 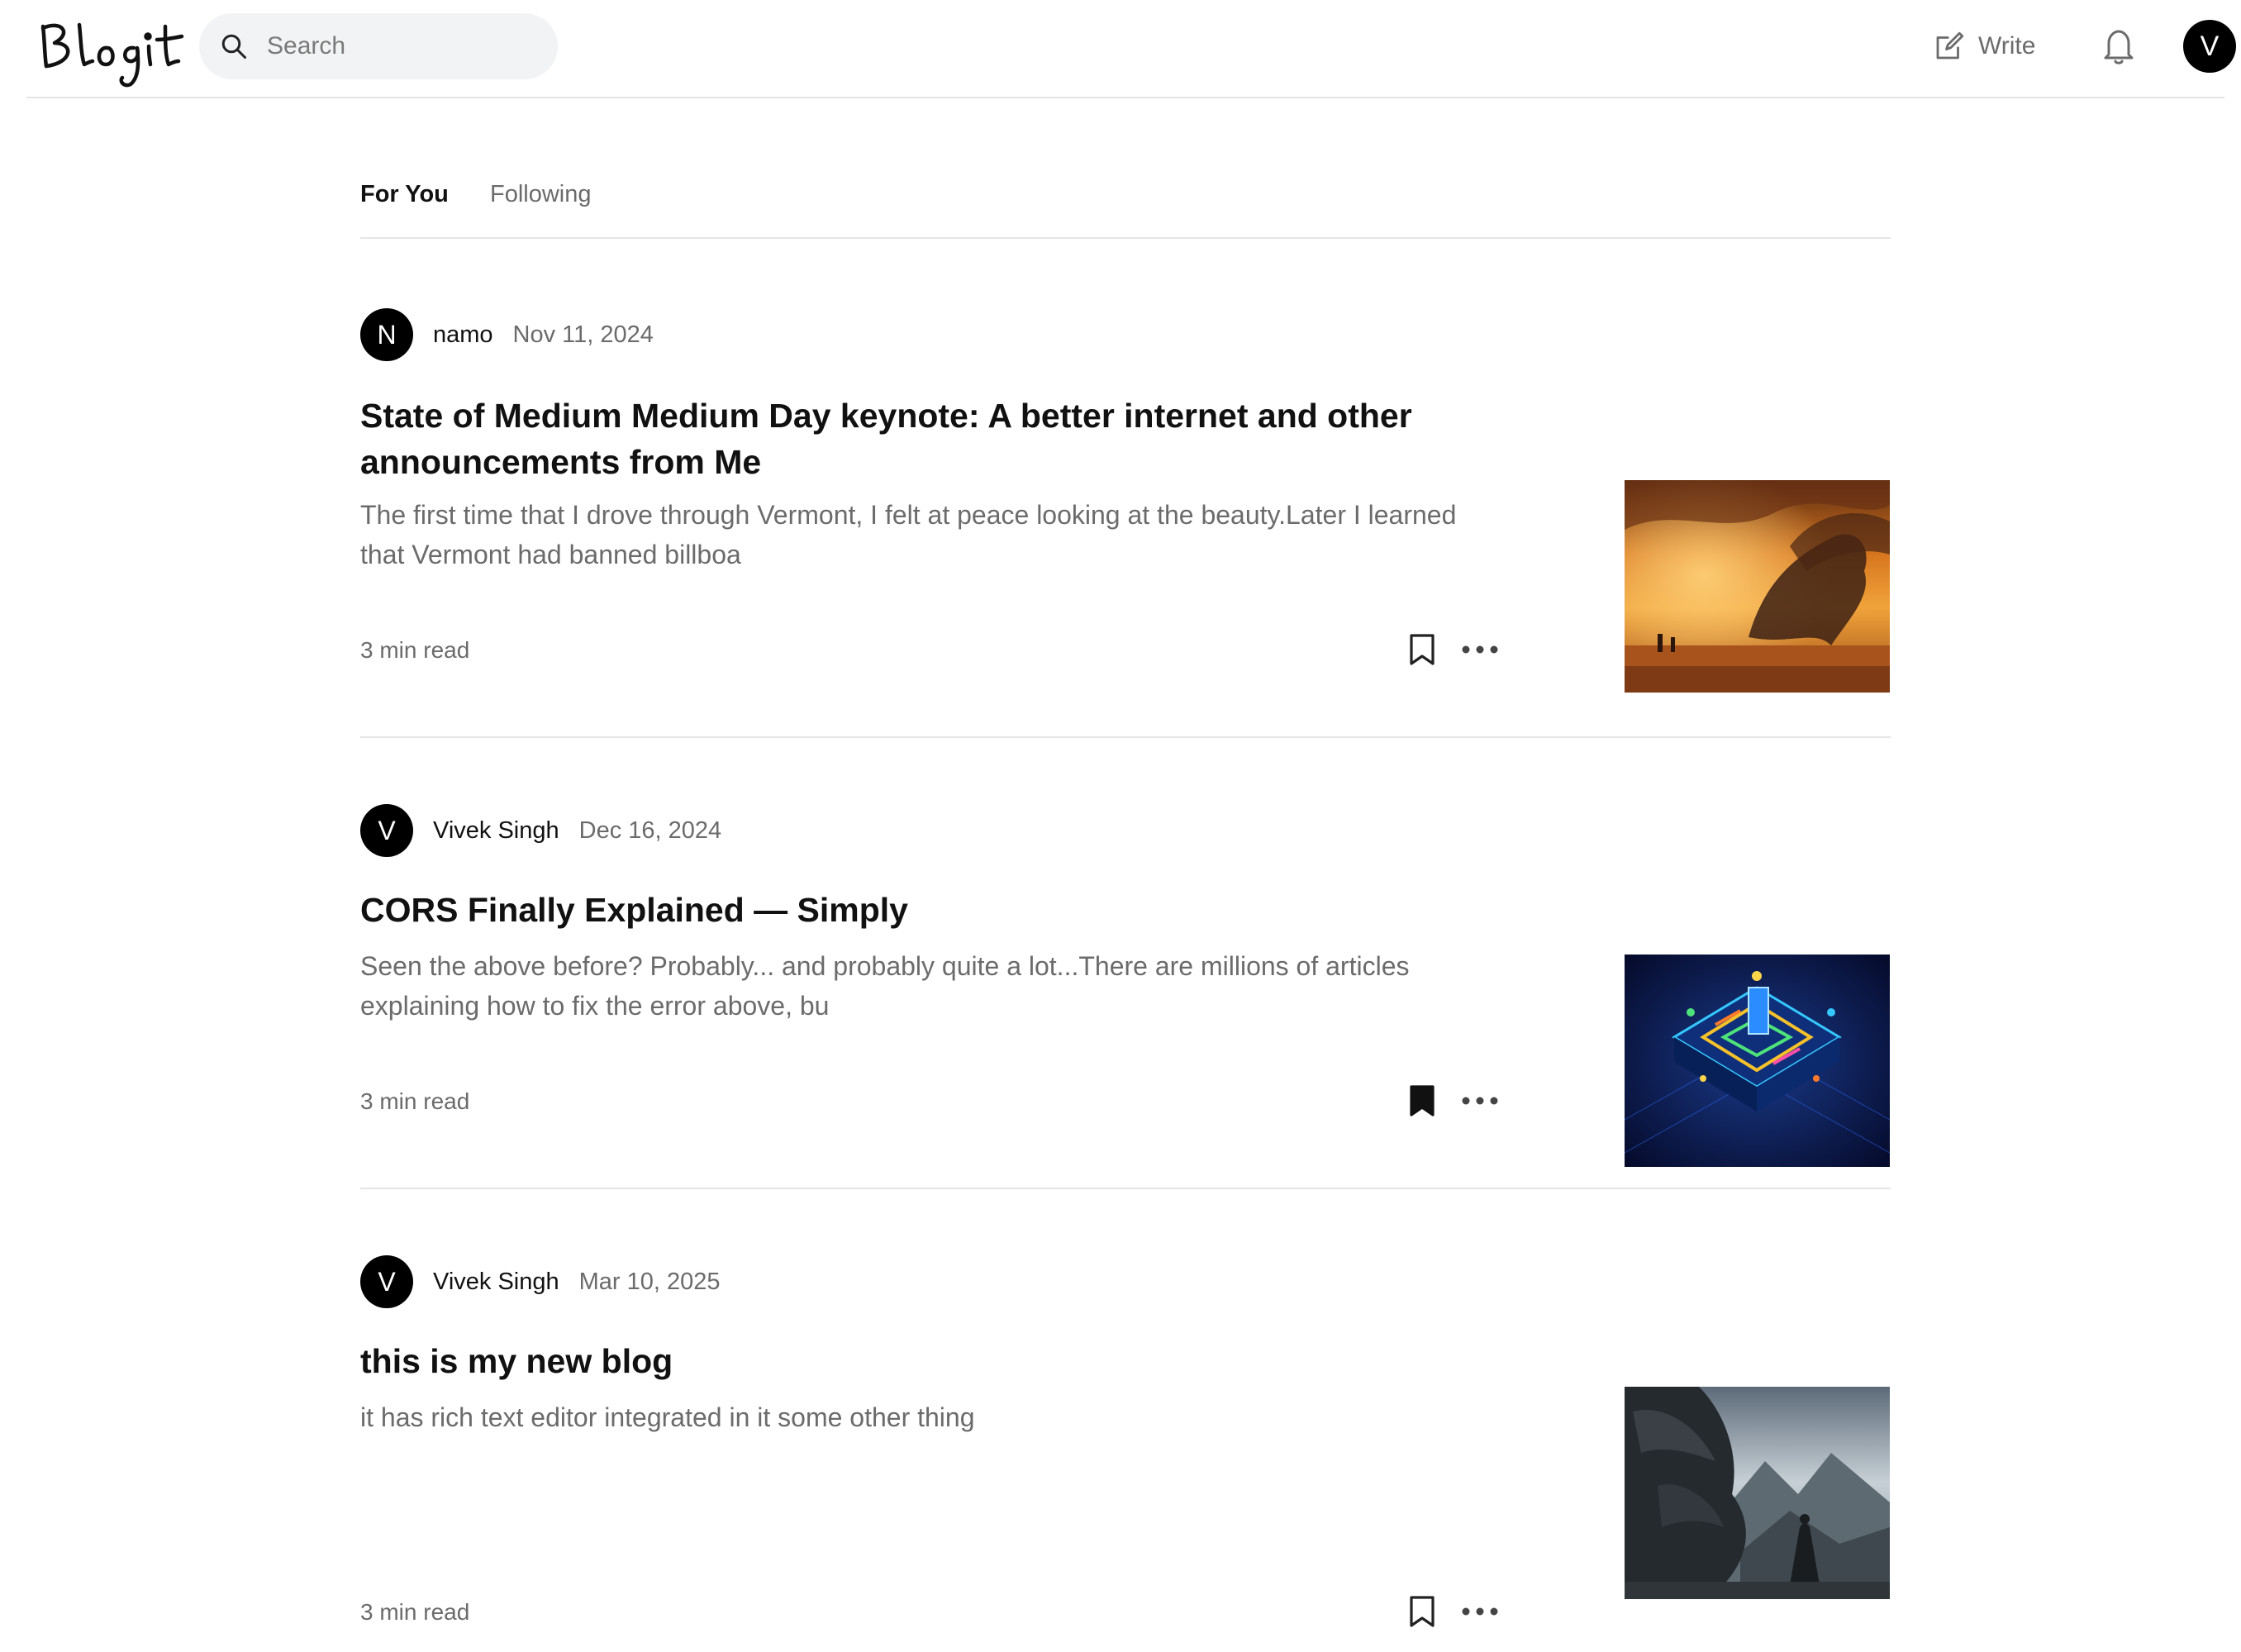 I want to click on pencil-square-icon, so click(x=1950, y=45).